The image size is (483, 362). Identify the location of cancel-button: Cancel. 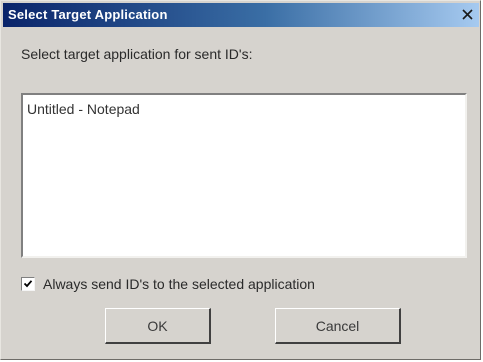
(338, 326).